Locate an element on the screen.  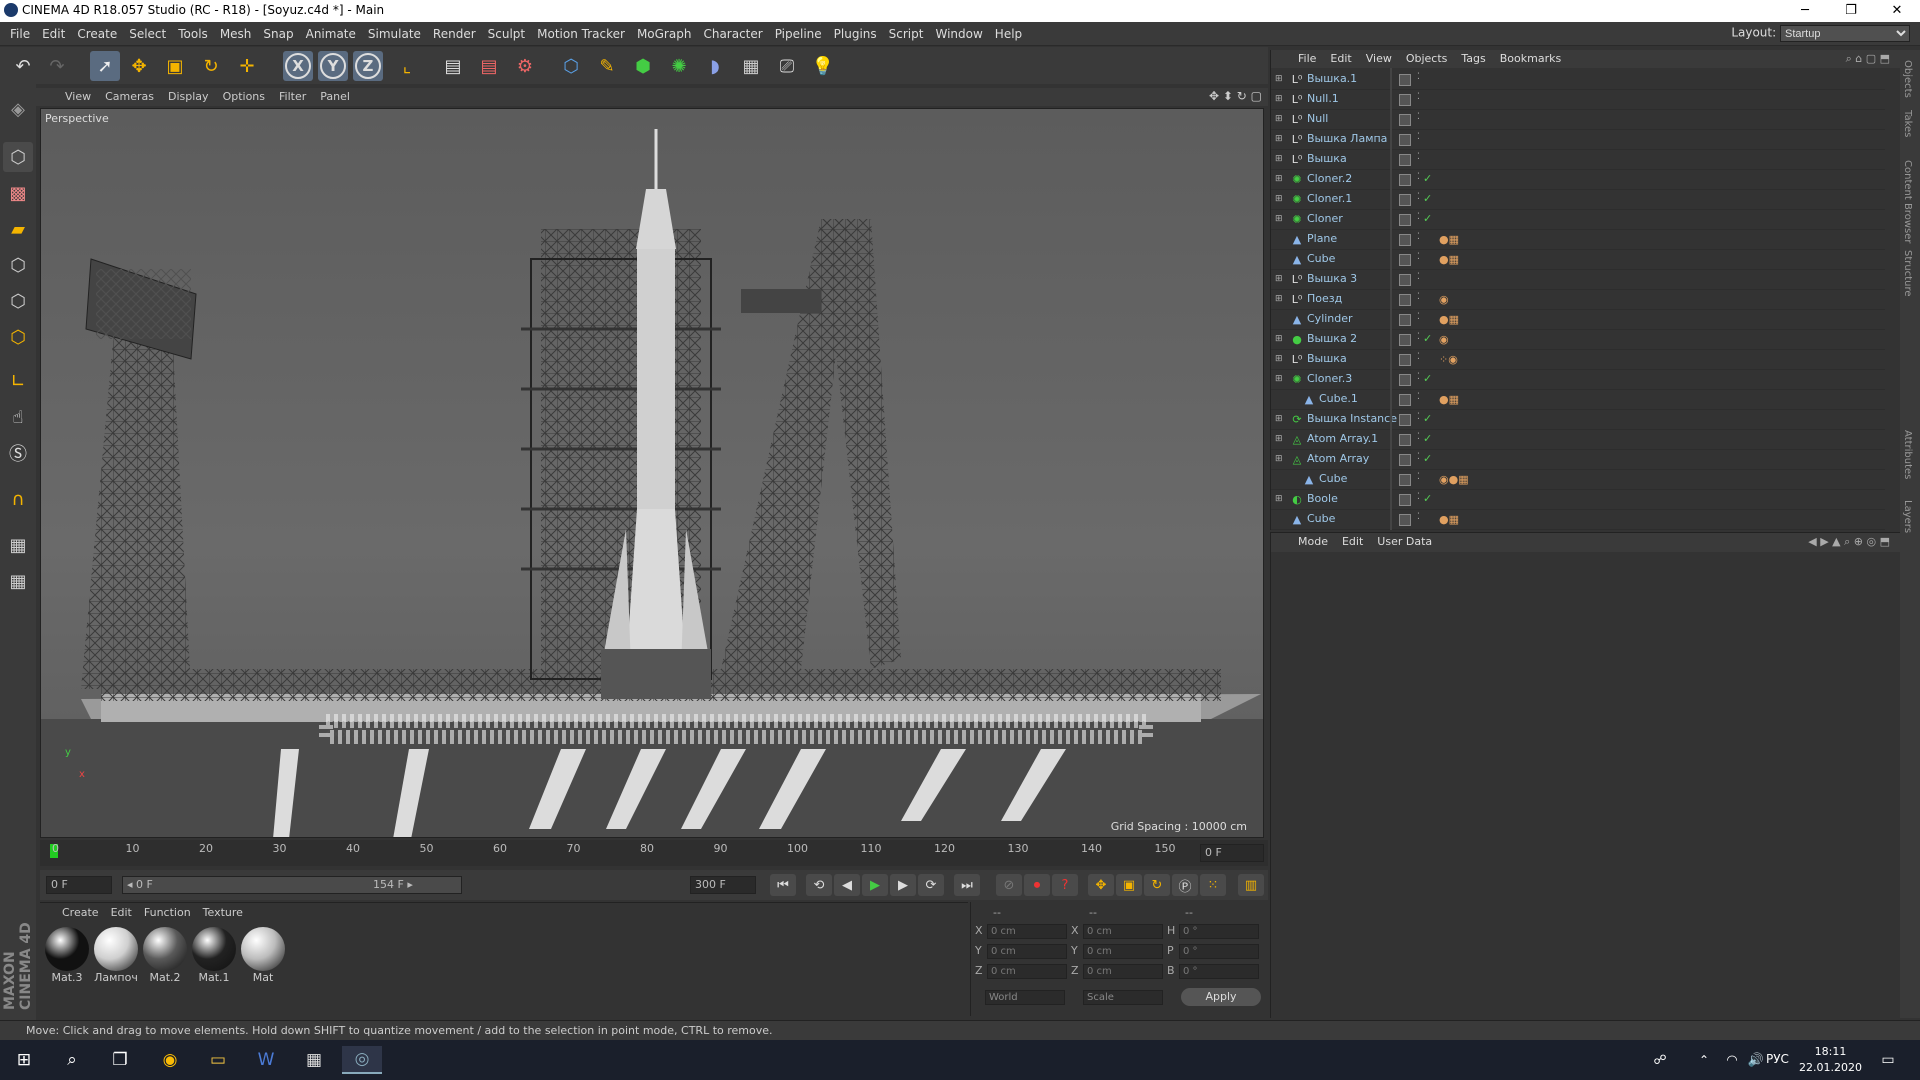
object-row: ⊞ L⁰ Поезд ⁚ ◉ is located at coordinates (1578, 300).